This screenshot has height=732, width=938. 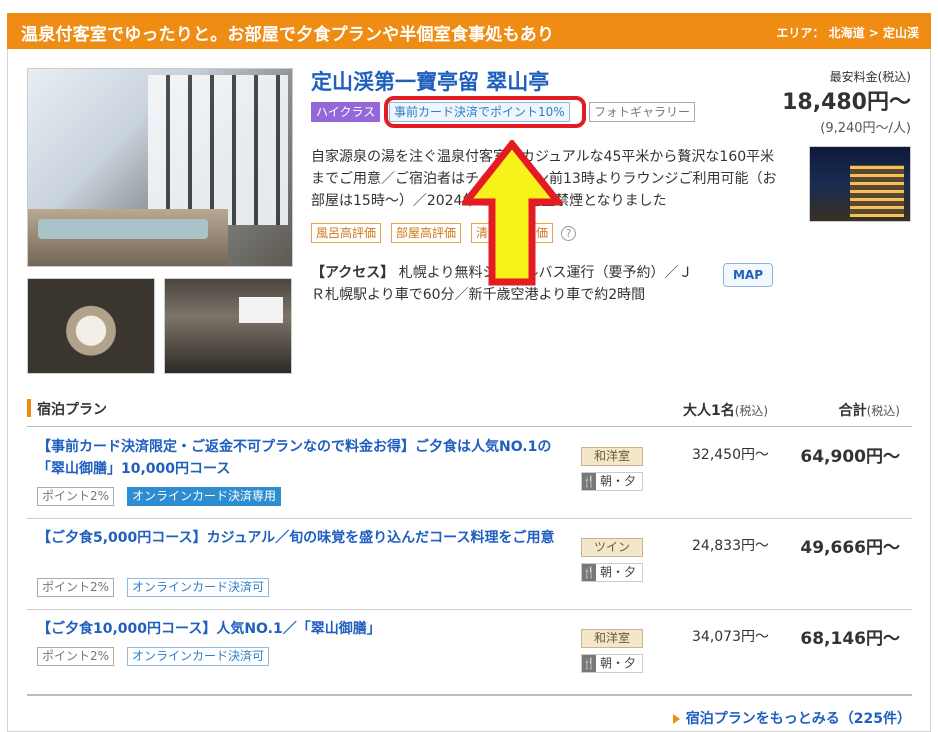 What do you see at coordinates (726, 411) in the screenshot?
I see `per-person-column-header: 大人1名(税込)` at bounding box center [726, 411].